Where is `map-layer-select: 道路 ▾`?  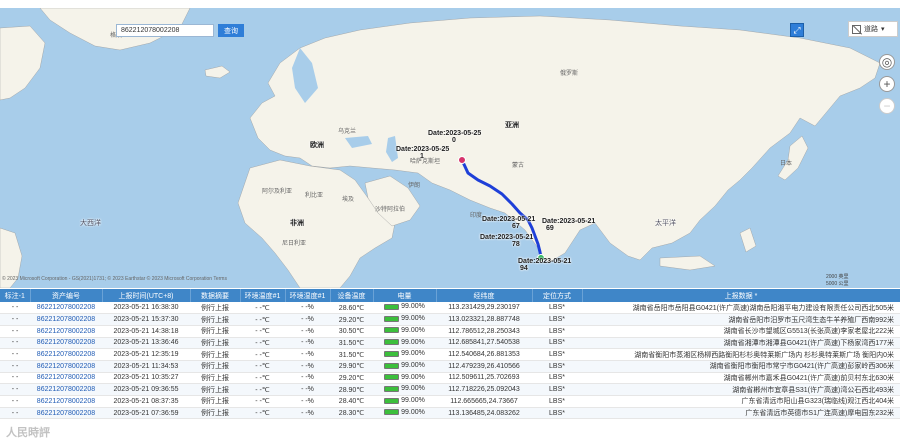
map-layer-select: 道路 ▾ is located at coordinates (873, 29).